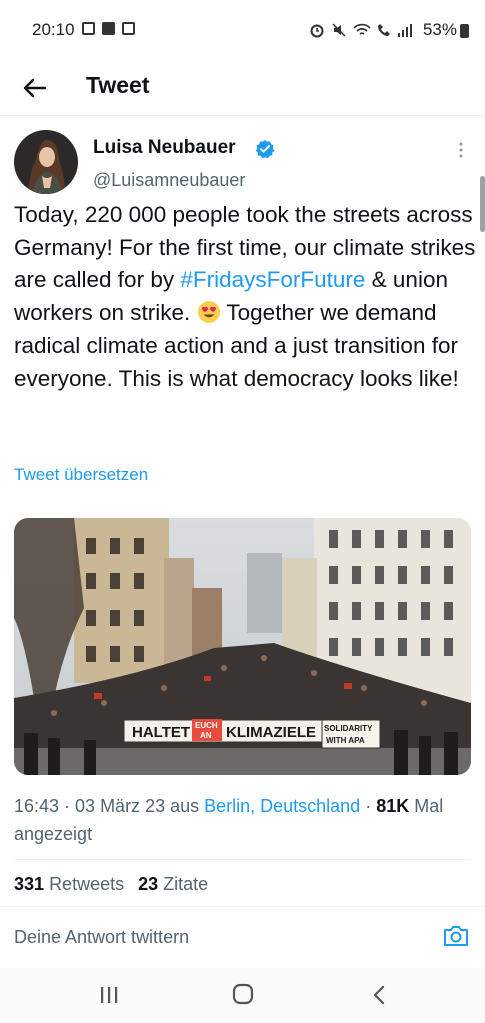 This screenshot has height=1023, width=485. I want to click on quotes-count: 23, so click(148, 884).